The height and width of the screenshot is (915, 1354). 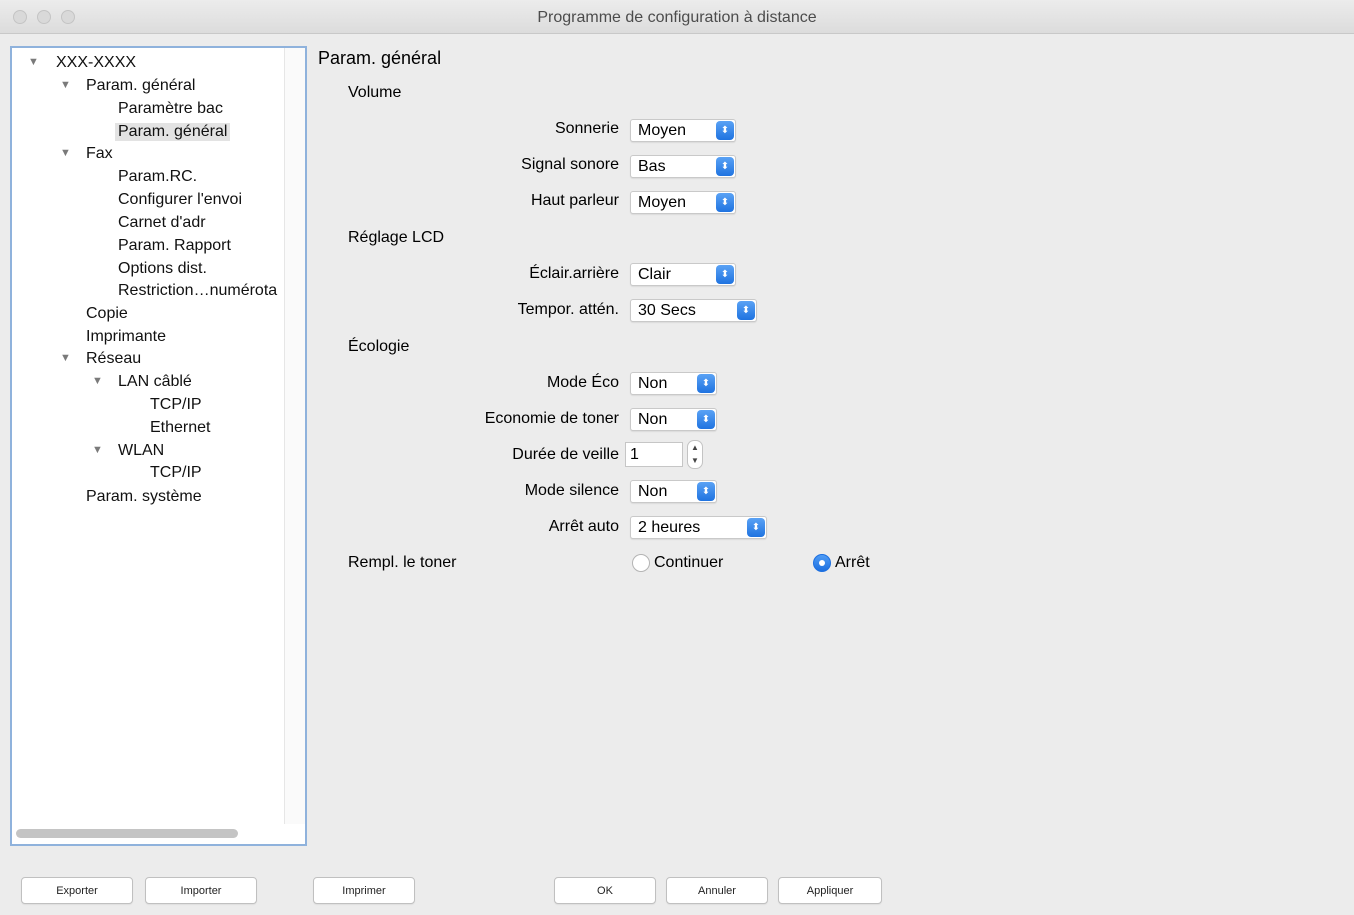 What do you see at coordinates (822, 563) in the screenshot?
I see `radio-arret-circle` at bounding box center [822, 563].